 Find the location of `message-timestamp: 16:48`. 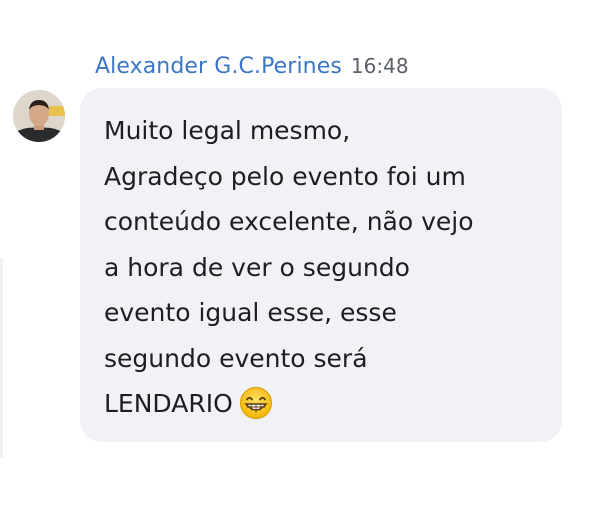

message-timestamp: 16:48 is located at coordinates (379, 66).